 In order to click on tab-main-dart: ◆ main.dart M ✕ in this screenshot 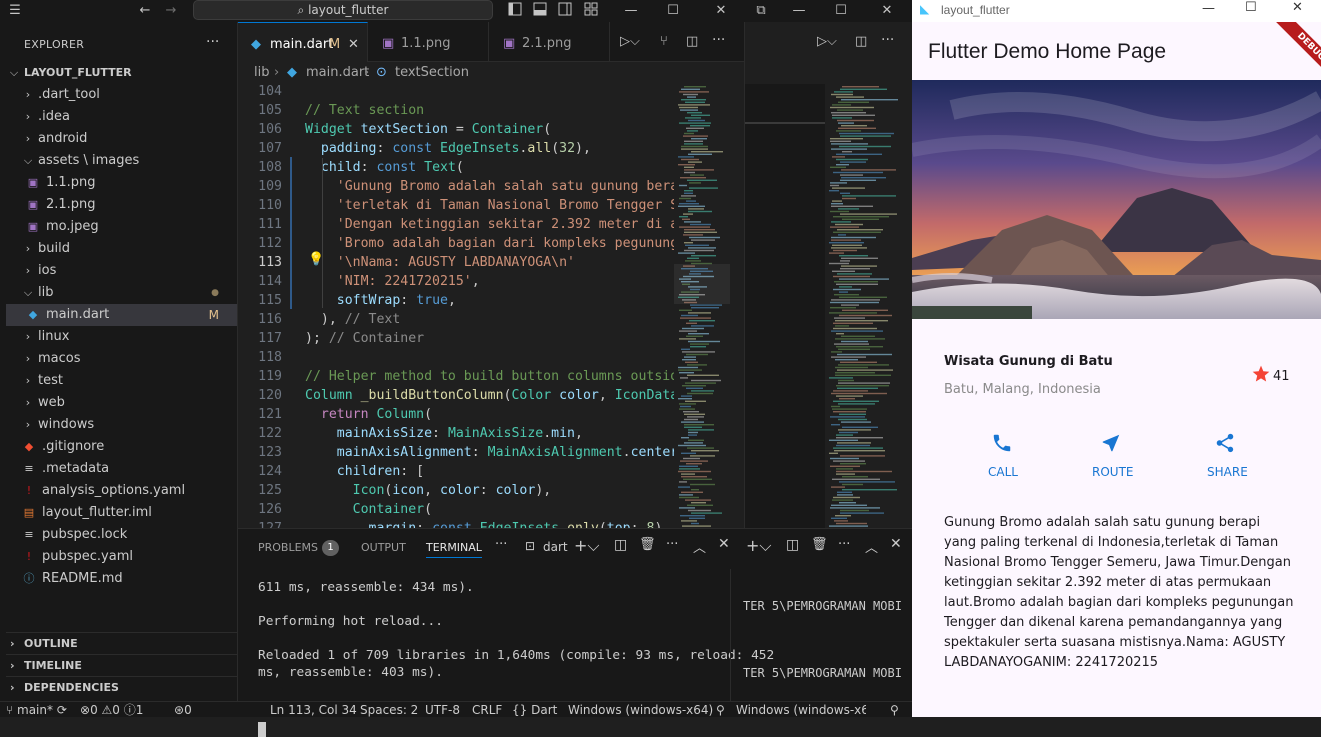, I will do `click(303, 42)`.